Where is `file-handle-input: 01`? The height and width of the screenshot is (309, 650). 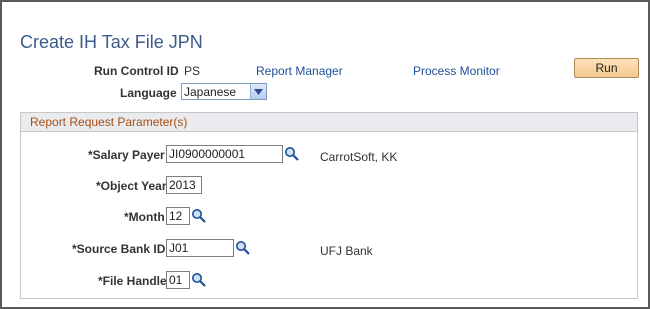
file-handle-input: 01 is located at coordinates (178, 280).